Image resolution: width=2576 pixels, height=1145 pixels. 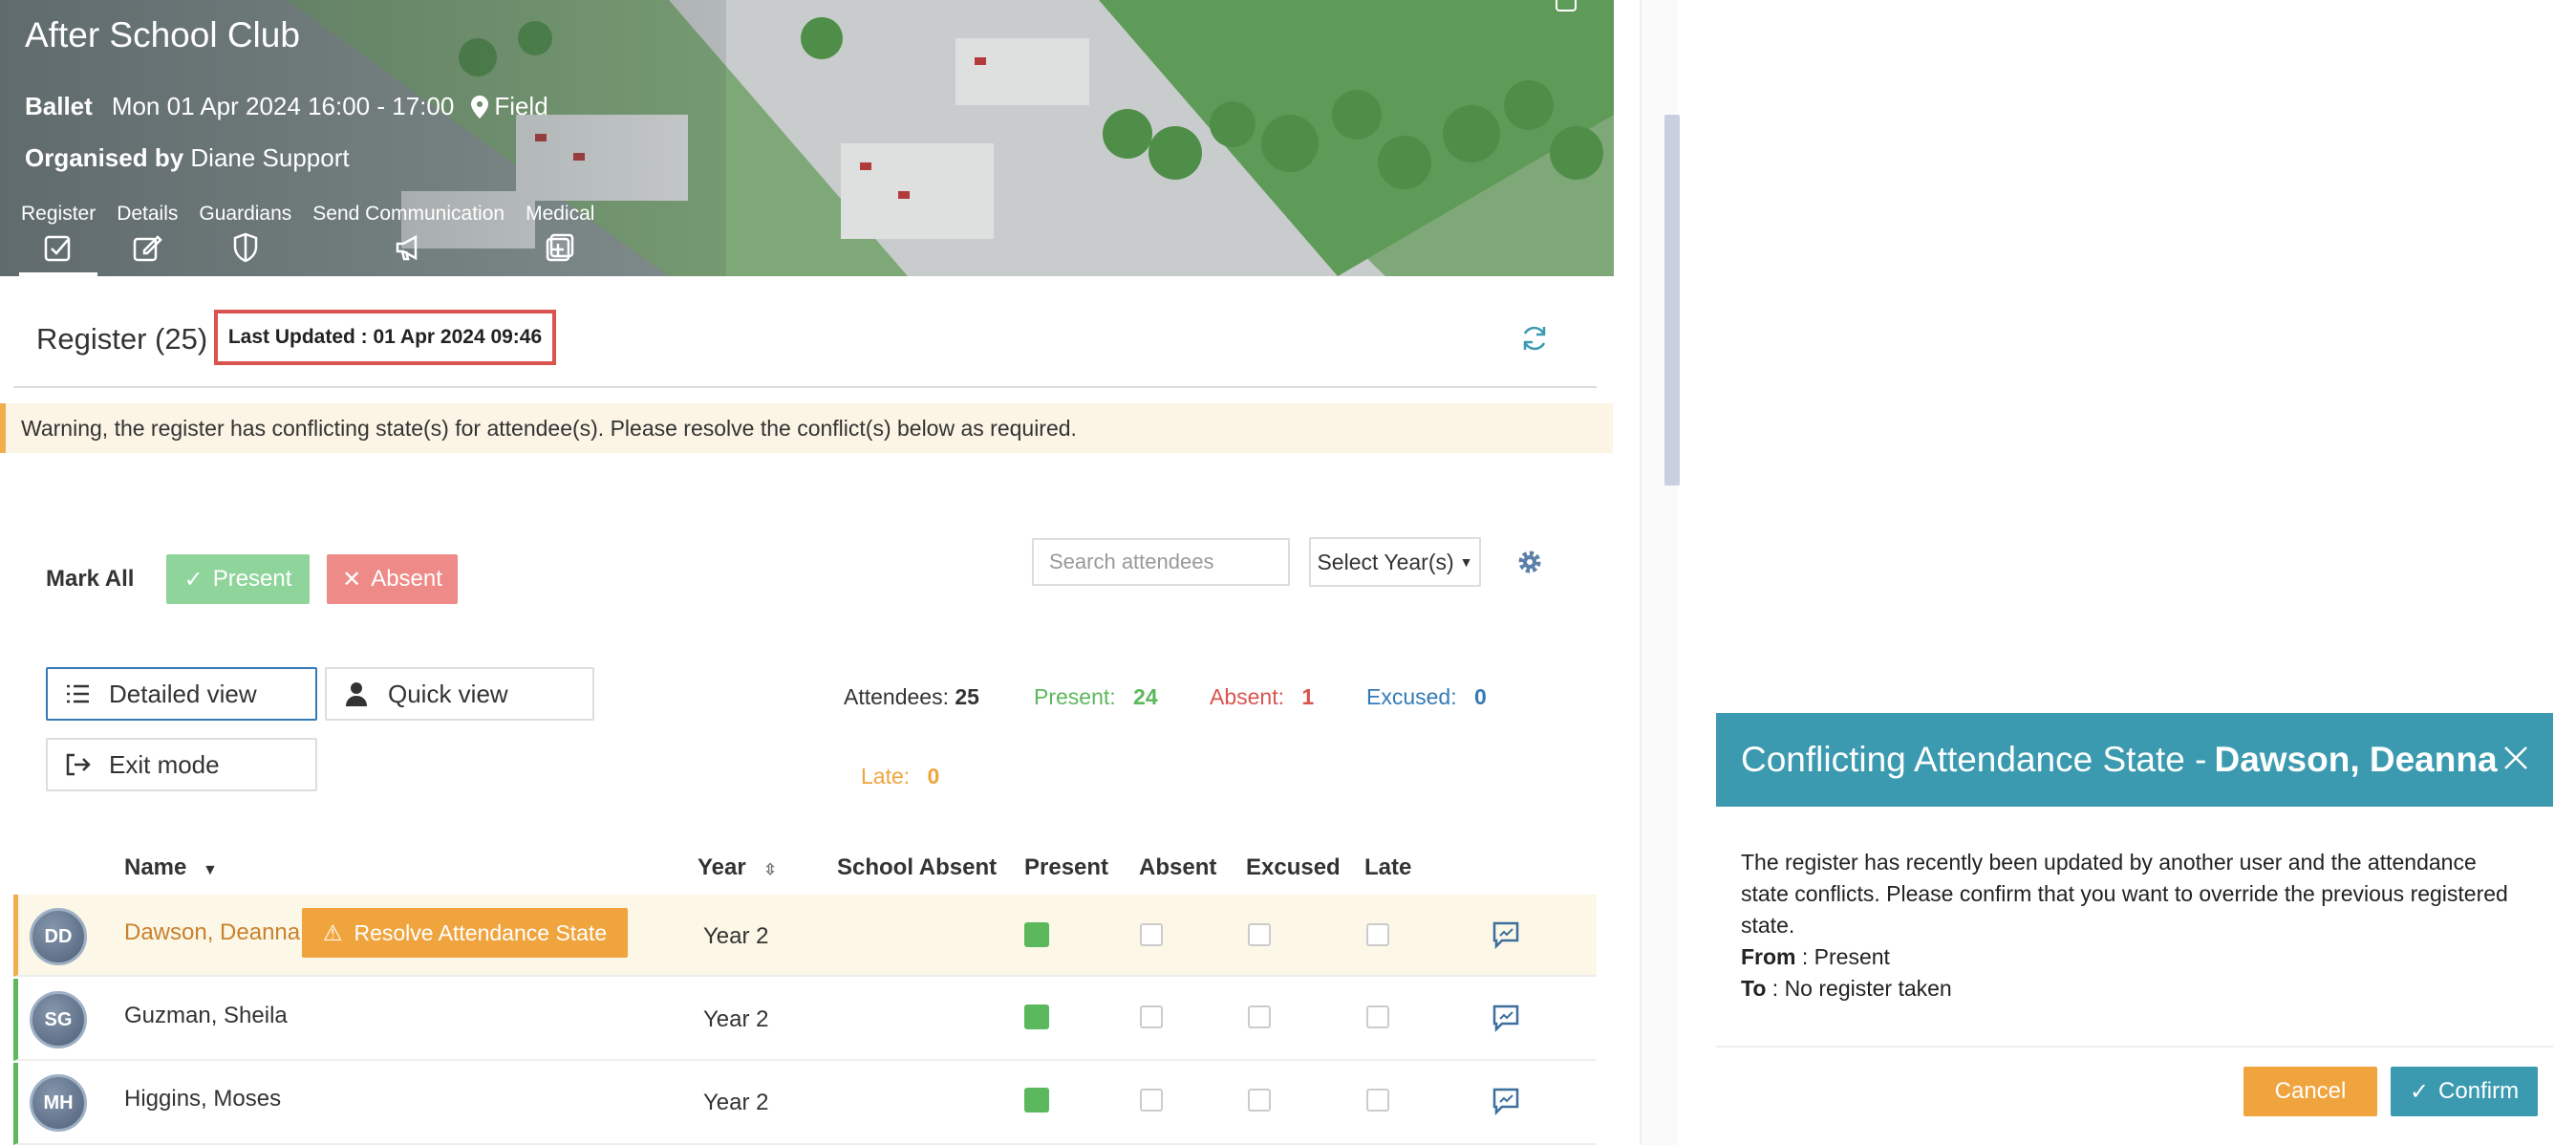 I want to click on checkbox-icon, so click(x=57, y=248).